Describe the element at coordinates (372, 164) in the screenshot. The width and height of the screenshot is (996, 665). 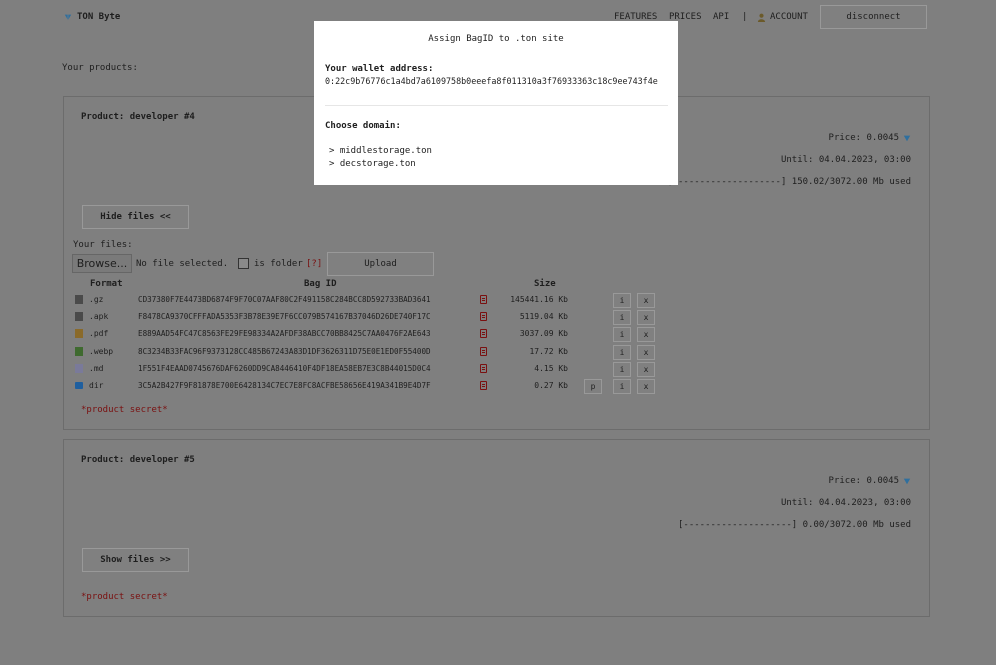
I see `domain-option-decstorage: > decstorage.ton` at that location.